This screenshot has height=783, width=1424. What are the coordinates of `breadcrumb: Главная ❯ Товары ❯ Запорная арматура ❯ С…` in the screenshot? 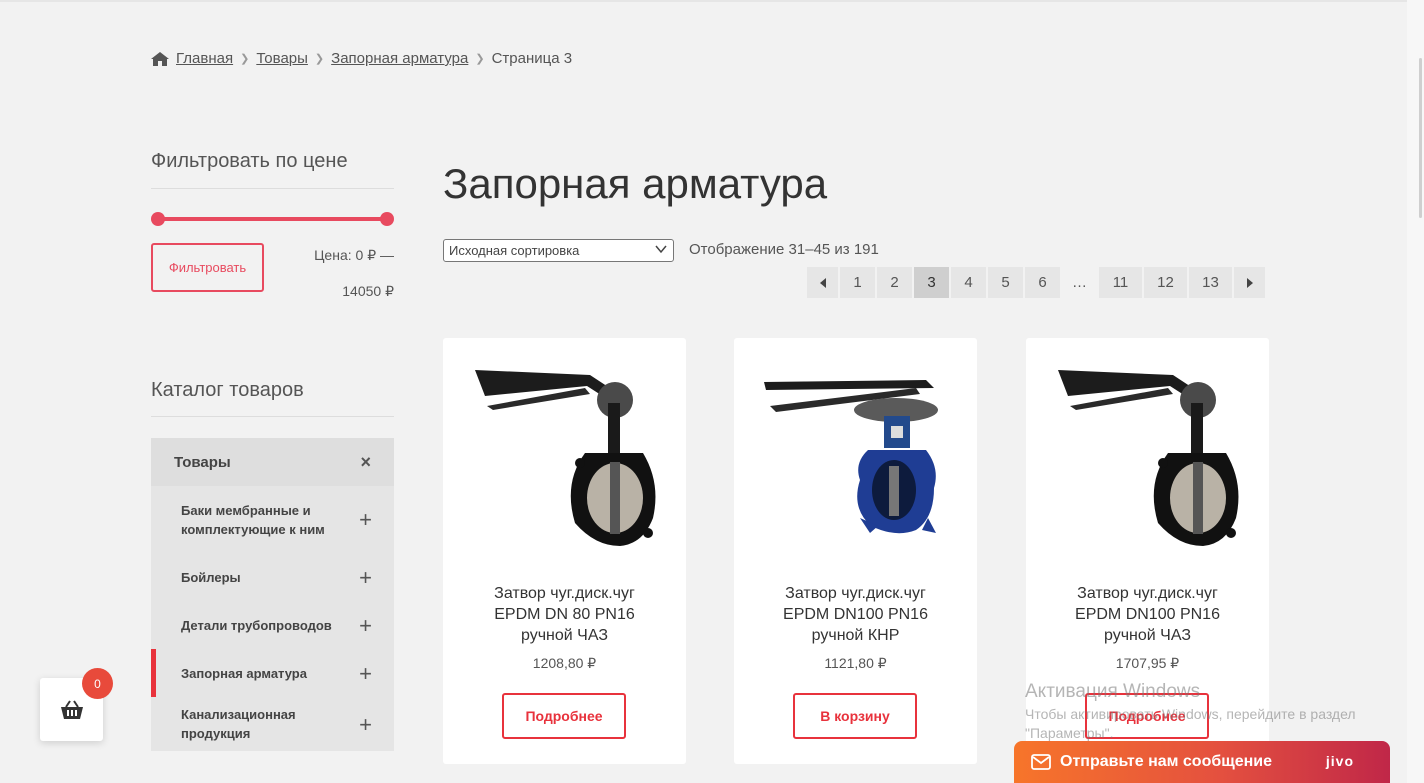 It's located at (361, 58).